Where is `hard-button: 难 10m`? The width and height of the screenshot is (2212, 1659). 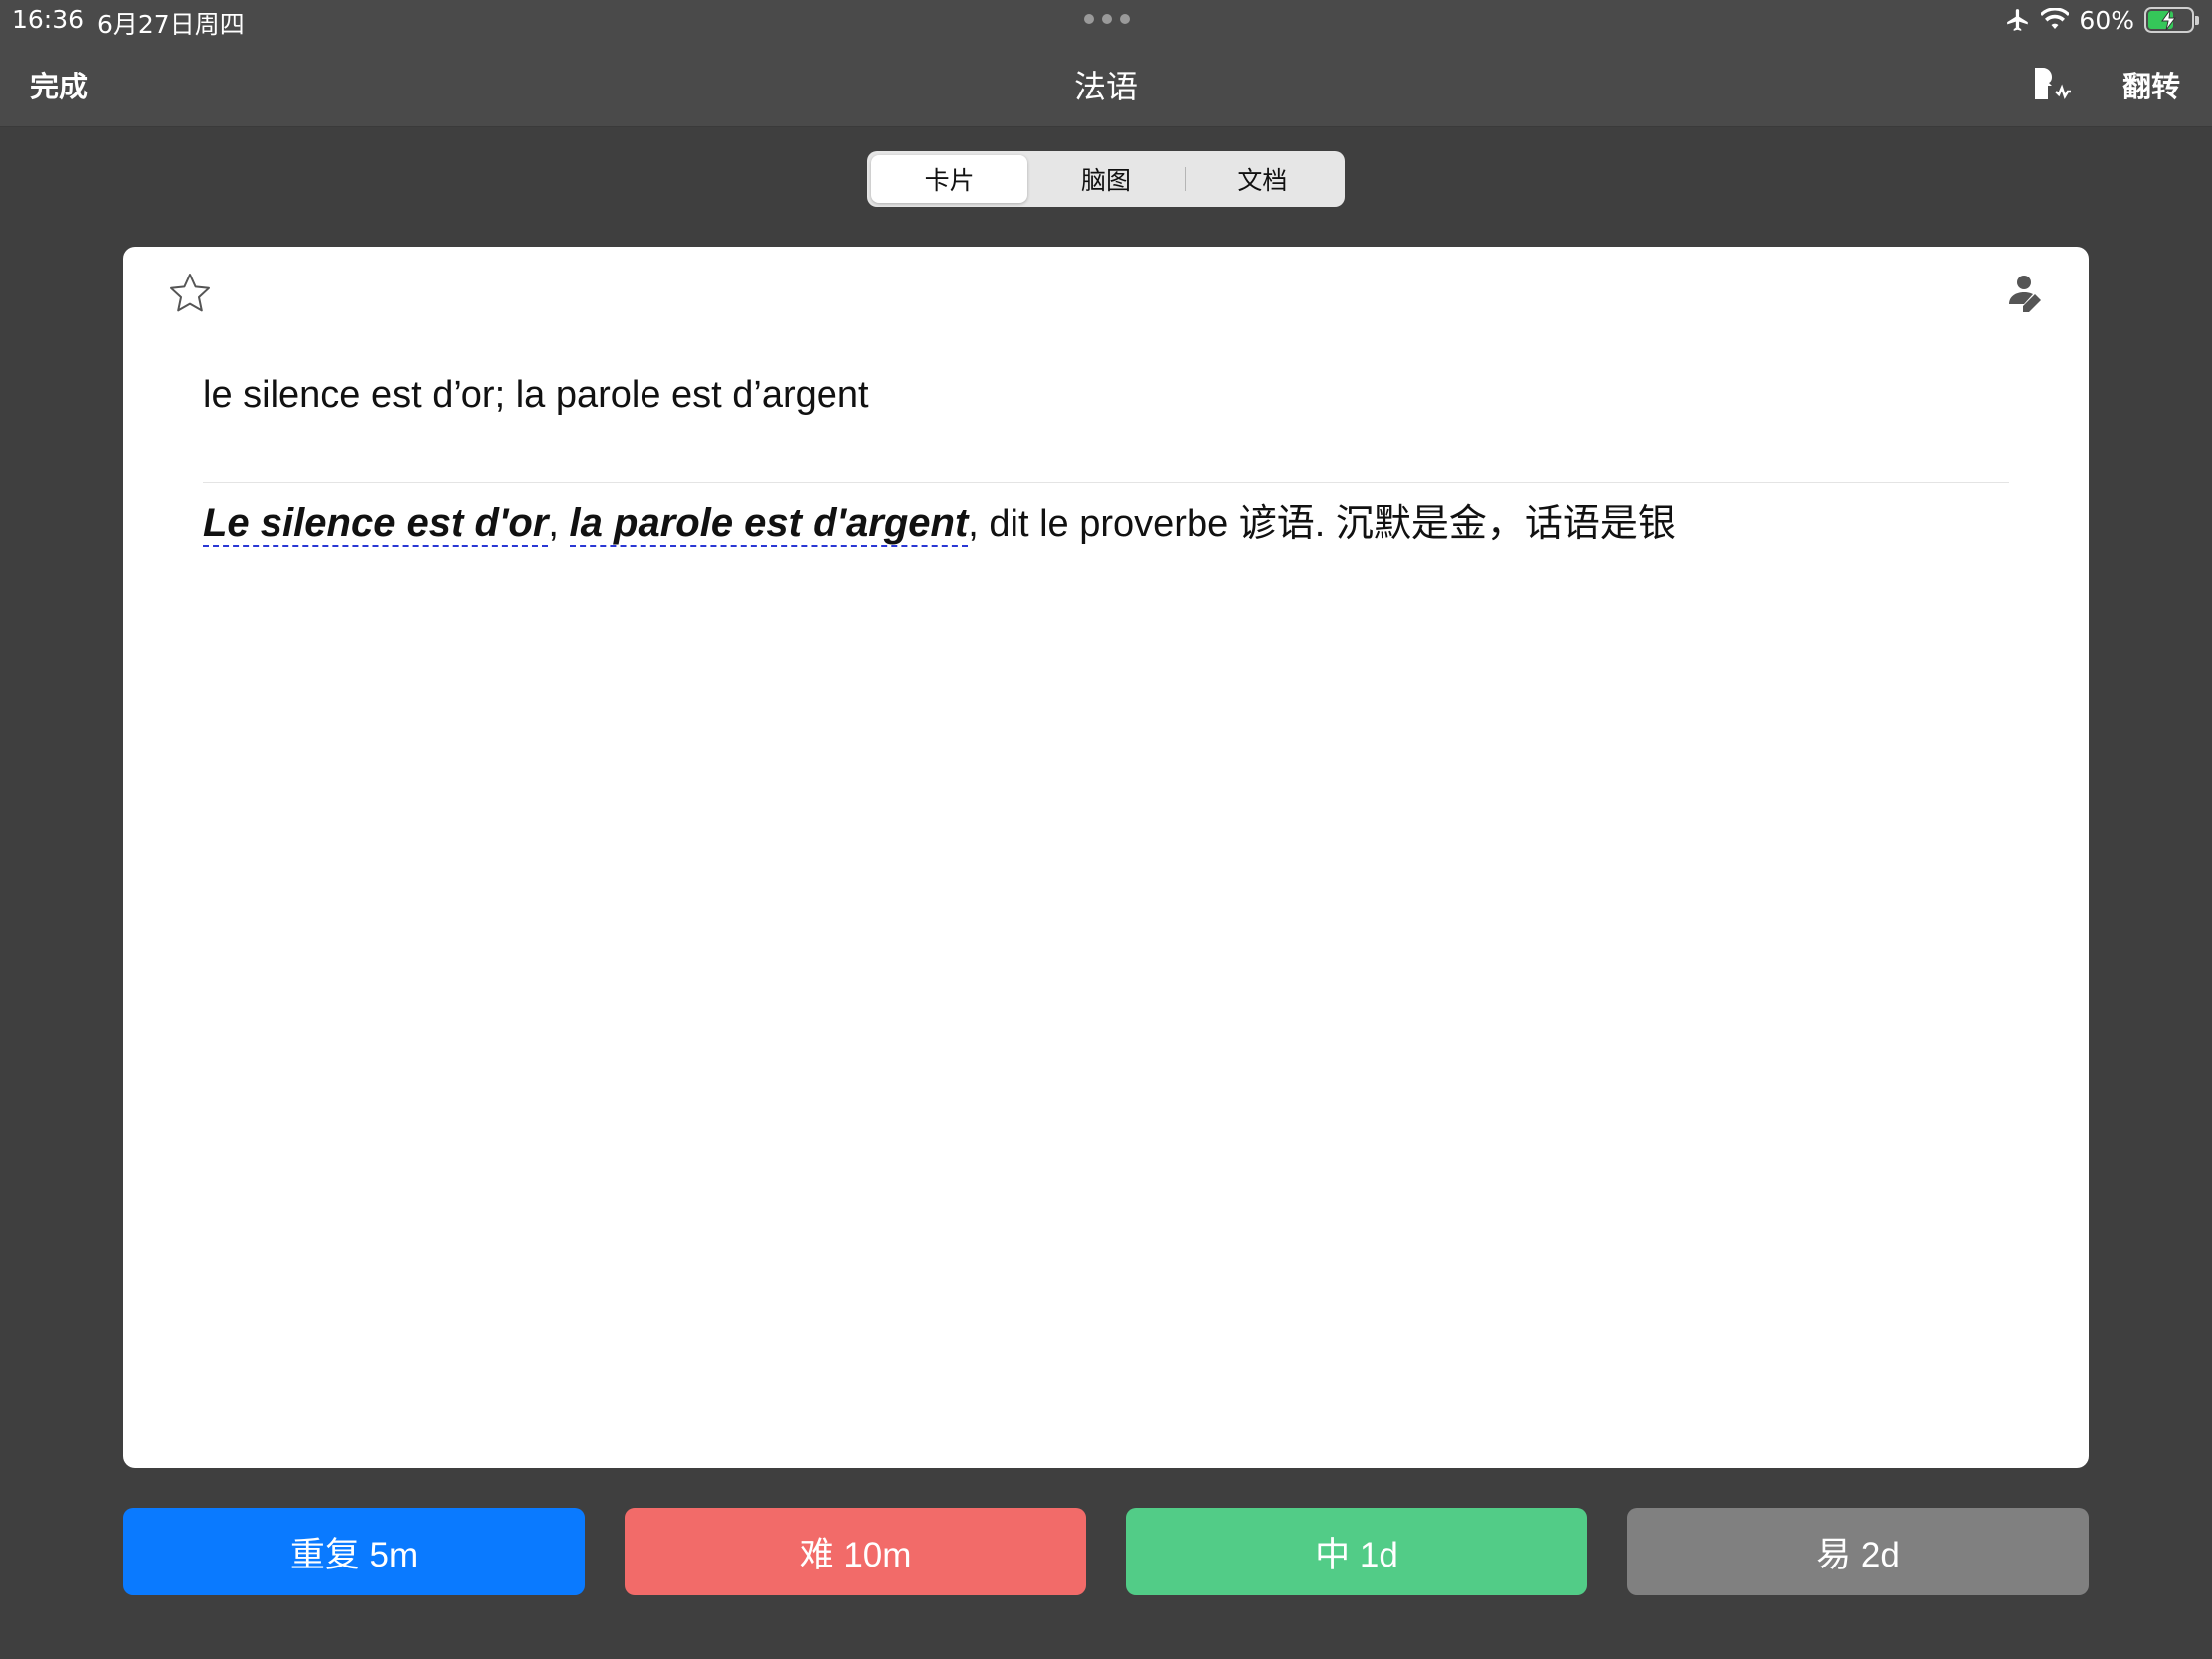 hard-button: 难 10m is located at coordinates (855, 1551).